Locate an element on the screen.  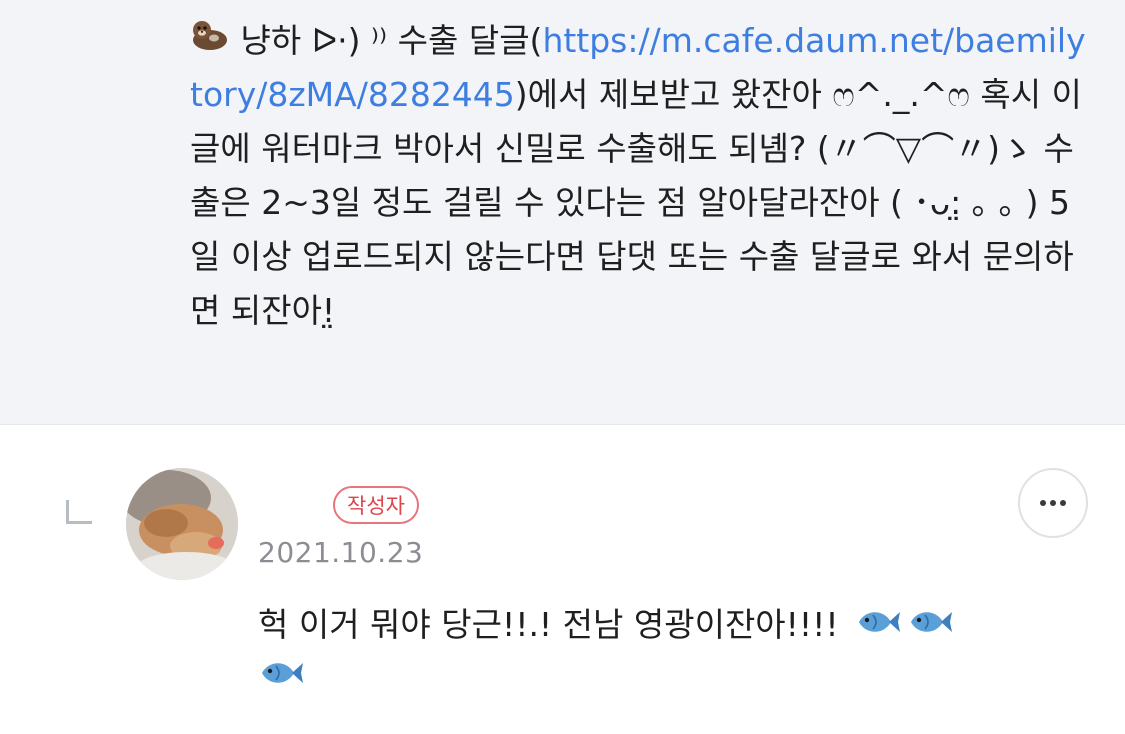
otter-icon is located at coordinates (210, 38).